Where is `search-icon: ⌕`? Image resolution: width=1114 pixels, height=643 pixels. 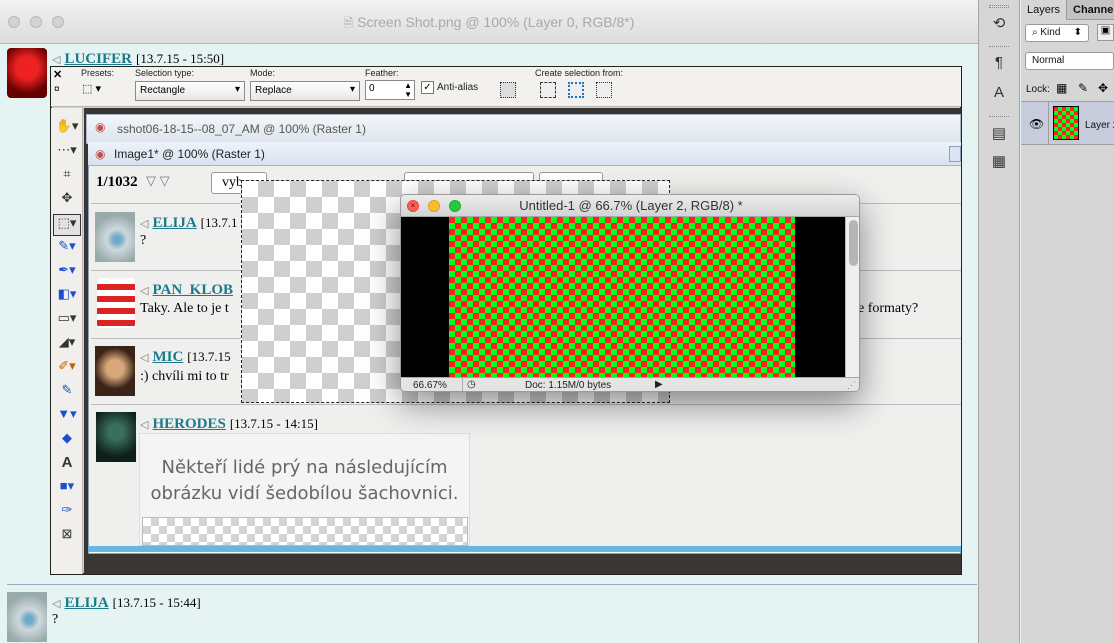
search-icon: ⌕ is located at coordinates (1035, 32).